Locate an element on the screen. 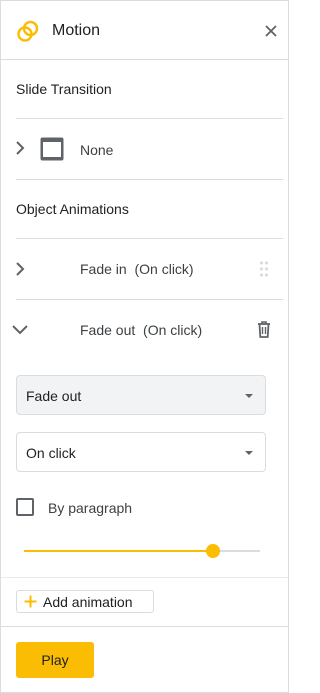  play-button: Play is located at coordinates (55, 660).